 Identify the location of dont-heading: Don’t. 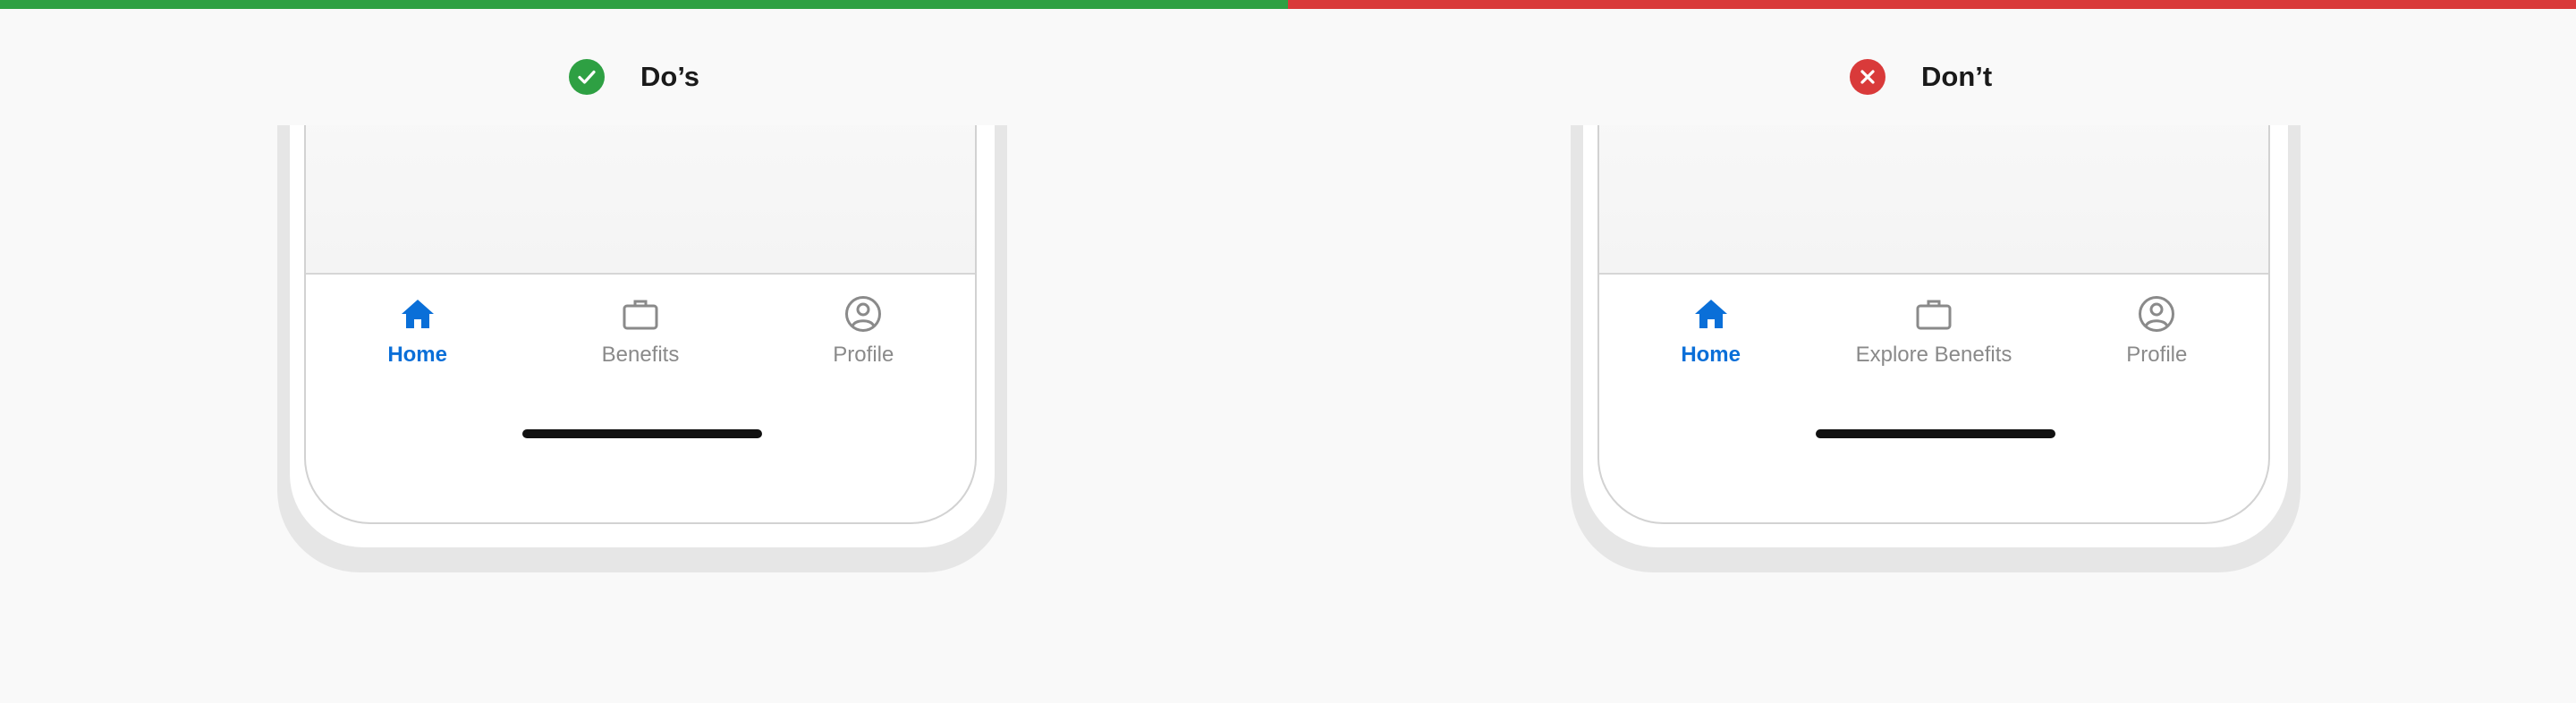
(1921, 77).